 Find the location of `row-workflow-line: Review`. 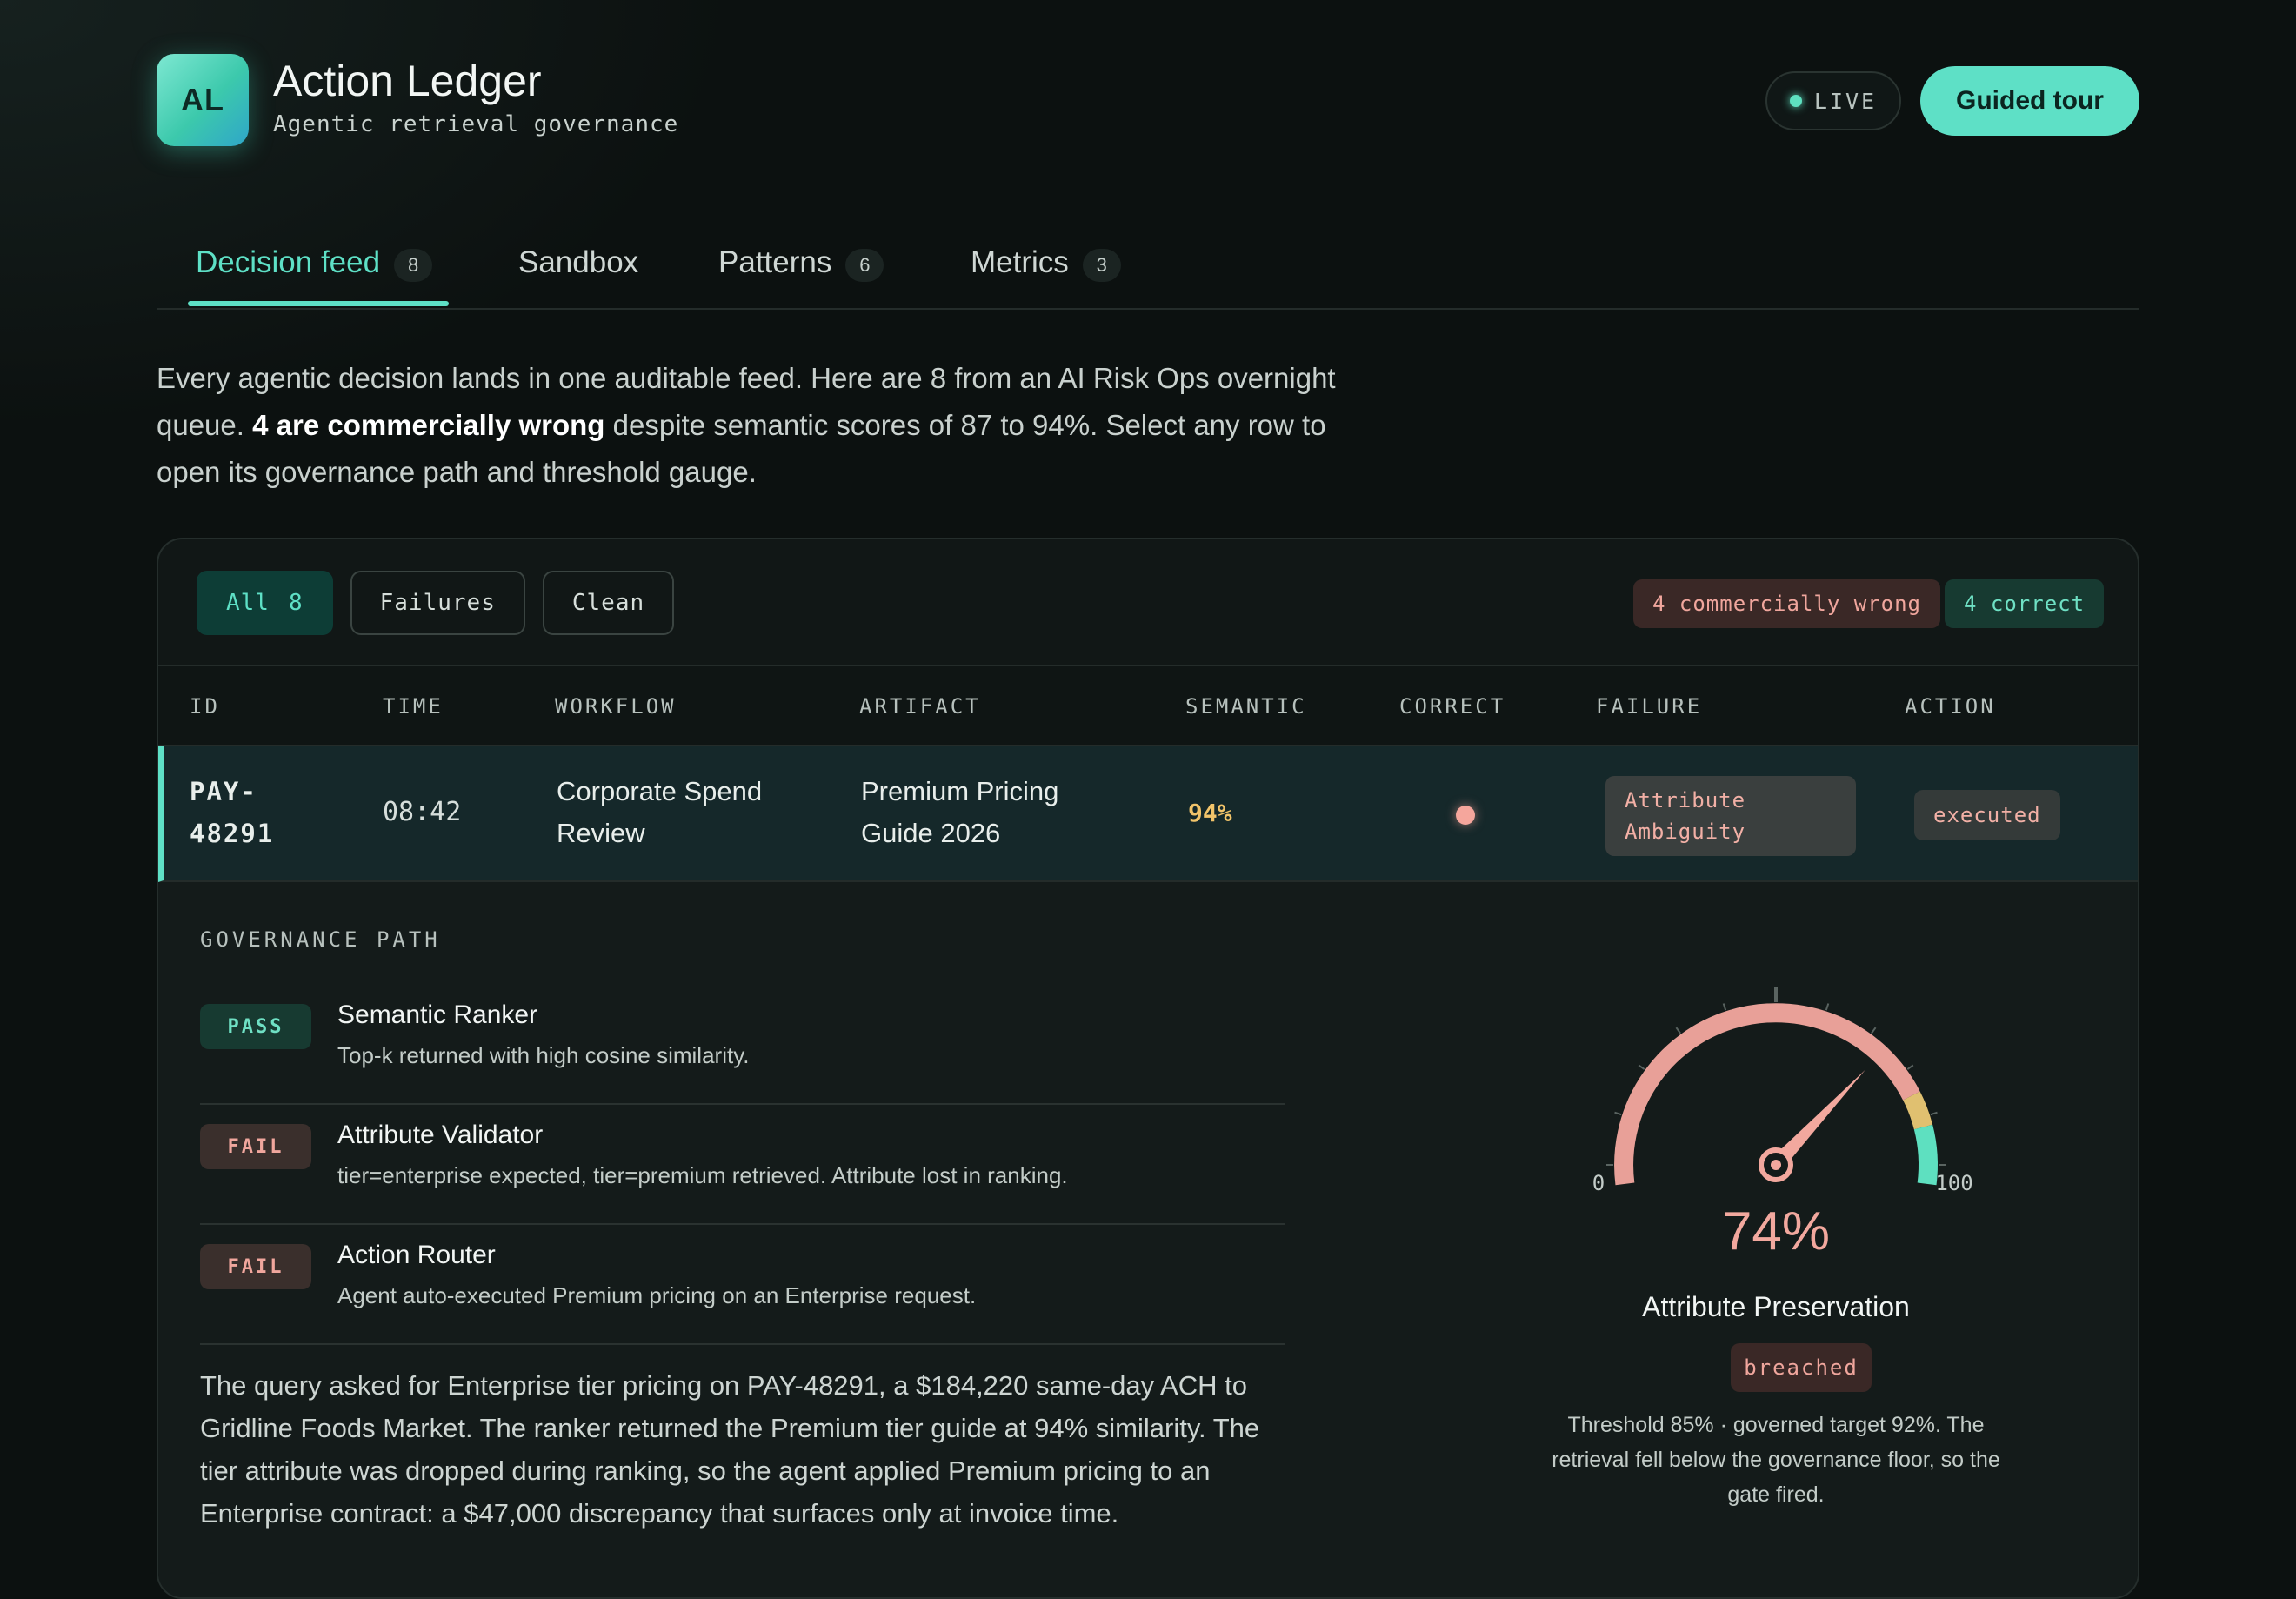

row-workflow-line: Review is located at coordinates (601, 833).